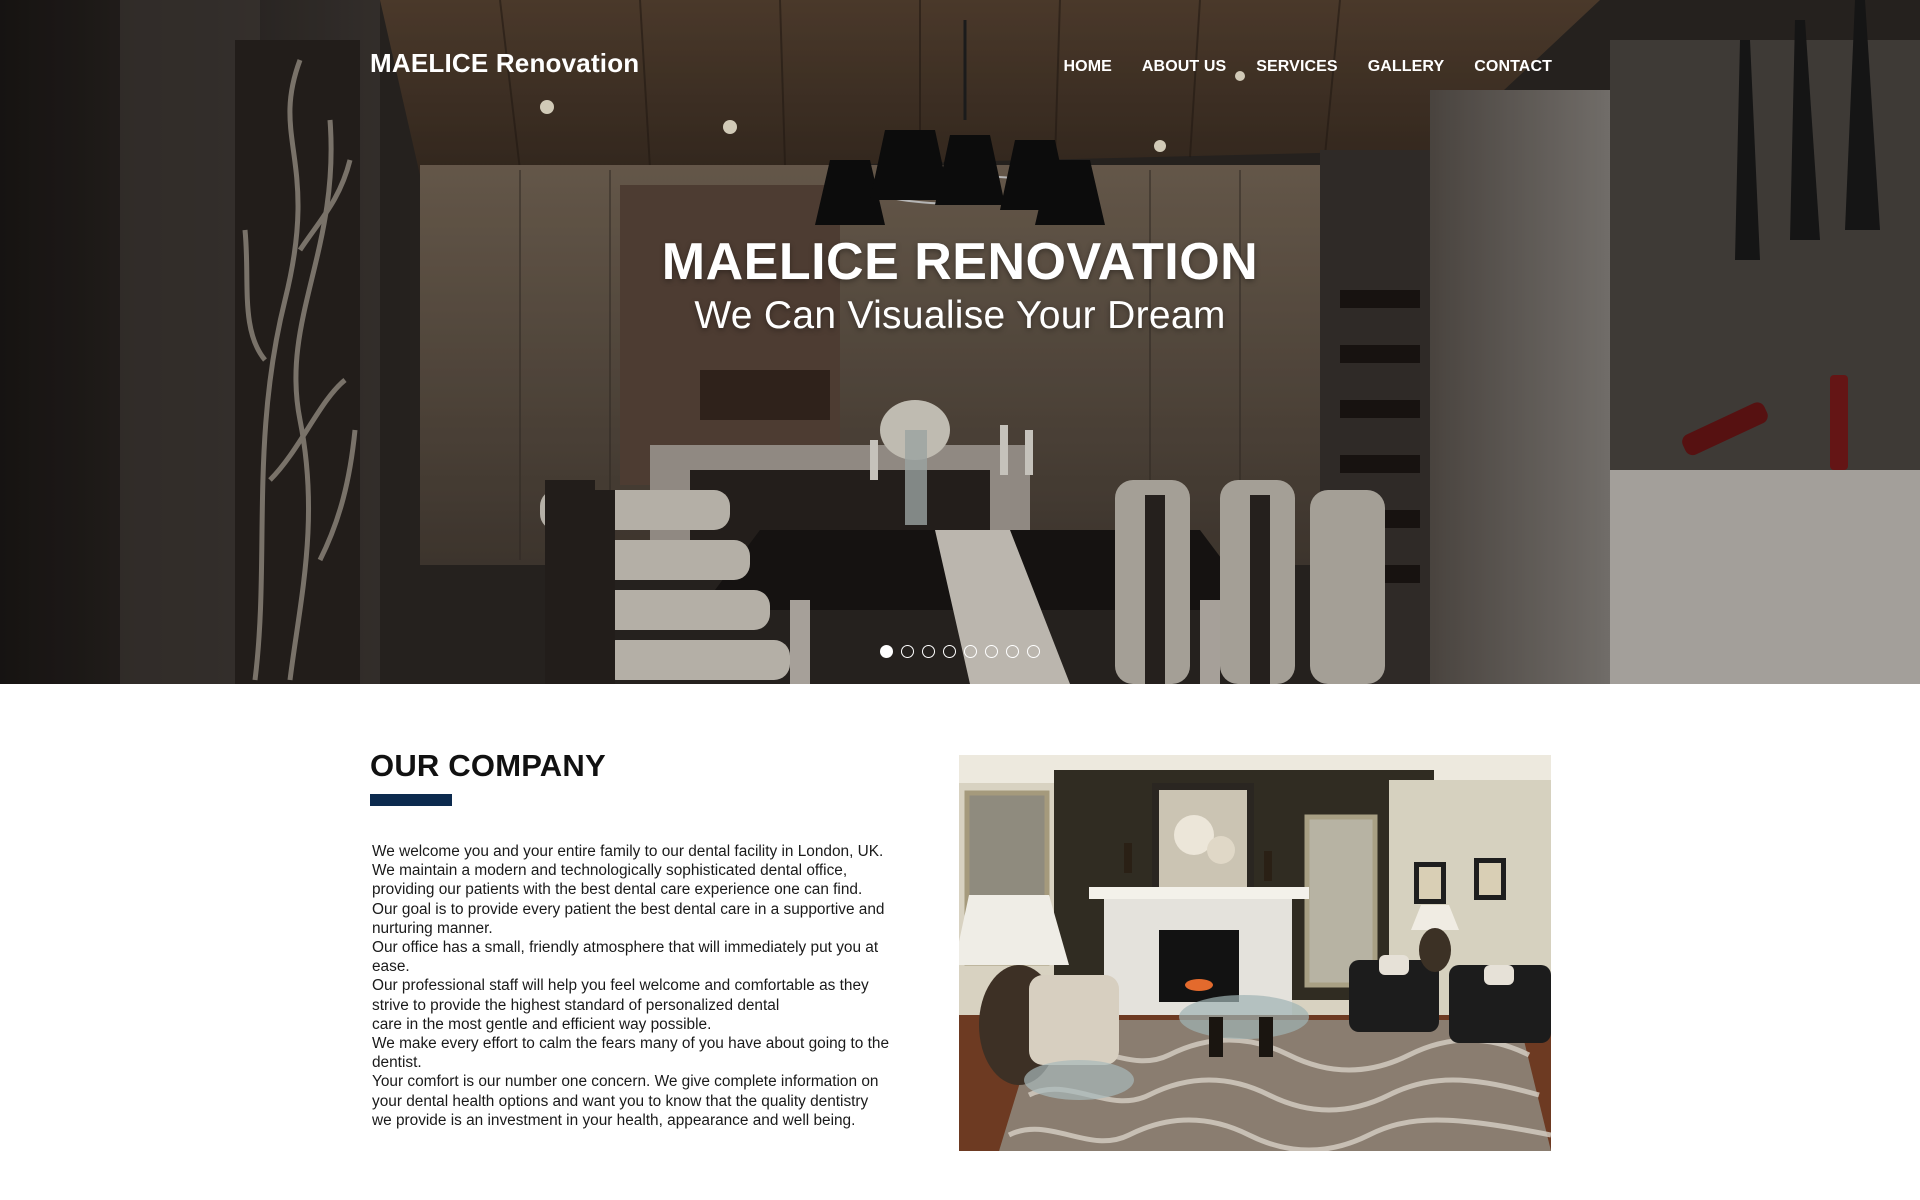  Describe the element at coordinates (960, 315) in the screenshot. I see `hero-subtitle: We Can Visualise Your Dream` at that location.